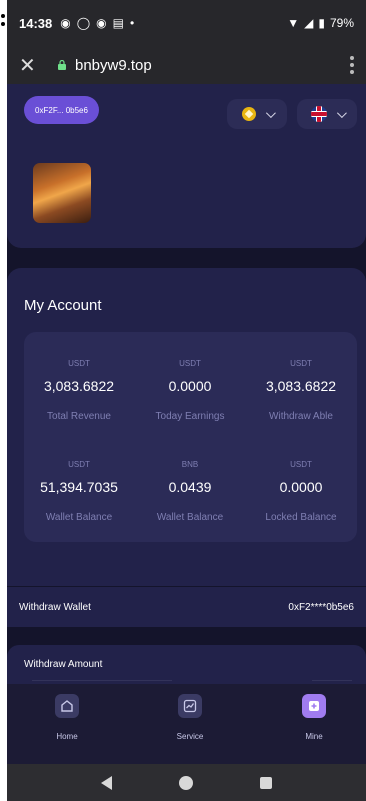  Describe the element at coordinates (190, 706) in the screenshot. I see `chart-icon` at that location.